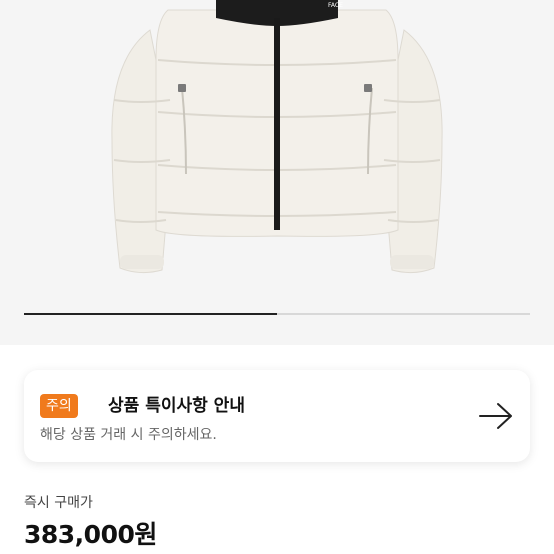 The height and width of the screenshot is (554, 554). Describe the element at coordinates (90, 534) in the screenshot. I see `instant-buy-price: 383,000원` at that location.